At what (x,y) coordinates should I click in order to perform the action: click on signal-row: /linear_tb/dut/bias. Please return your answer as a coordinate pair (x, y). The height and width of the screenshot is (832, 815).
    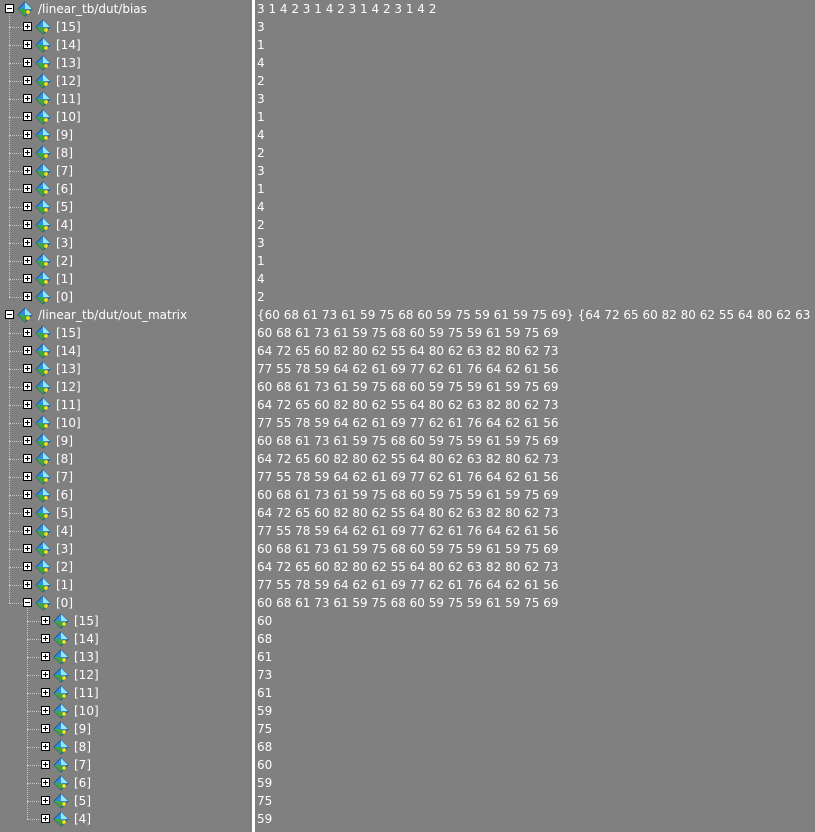
    Looking at the image, I should click on (126, 9).